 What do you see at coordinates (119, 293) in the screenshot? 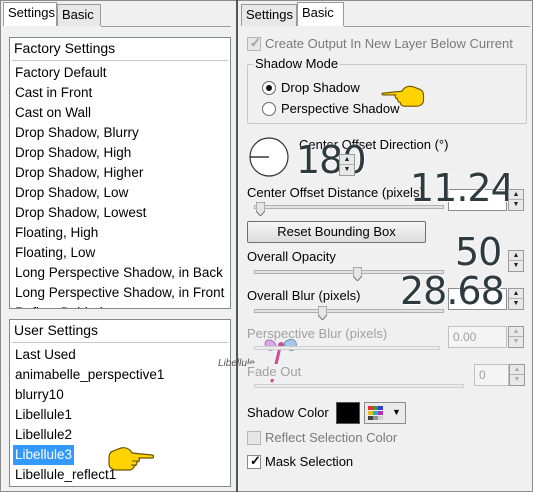
I see `list-item: Long Perspective Shadow, in Front` at bounding box center [119, 293].